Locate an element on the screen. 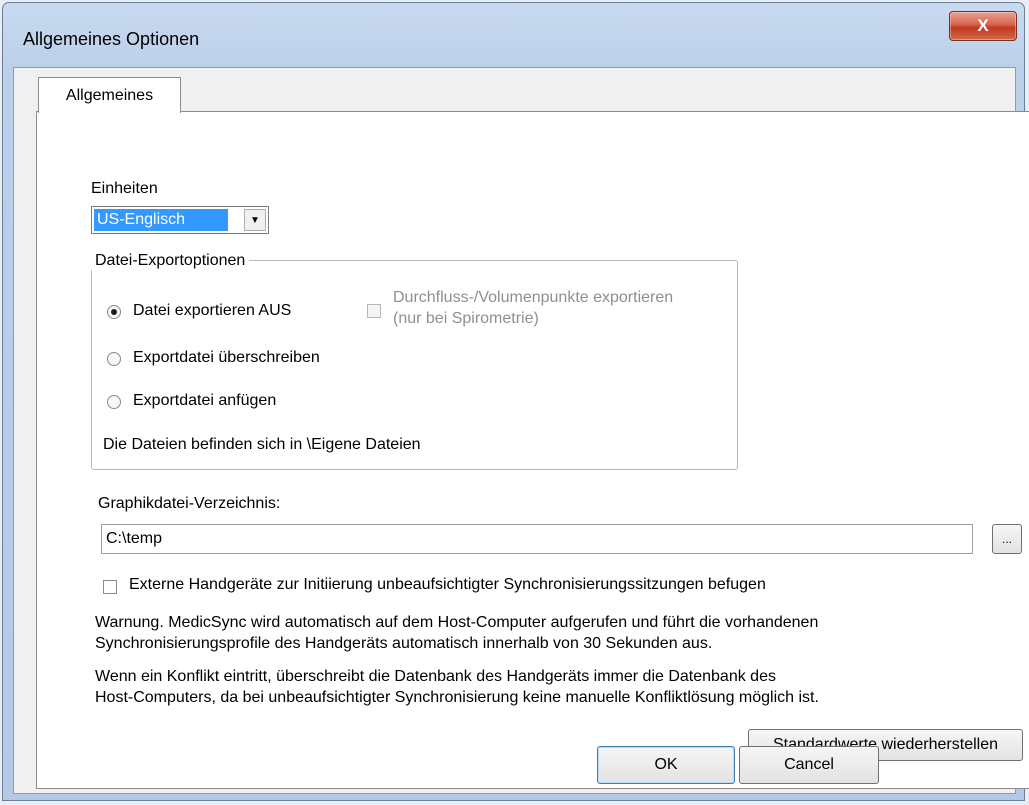 The width and height of the screenshot is (1029, 805). radio-export-off is located at coordinates (114, 312).